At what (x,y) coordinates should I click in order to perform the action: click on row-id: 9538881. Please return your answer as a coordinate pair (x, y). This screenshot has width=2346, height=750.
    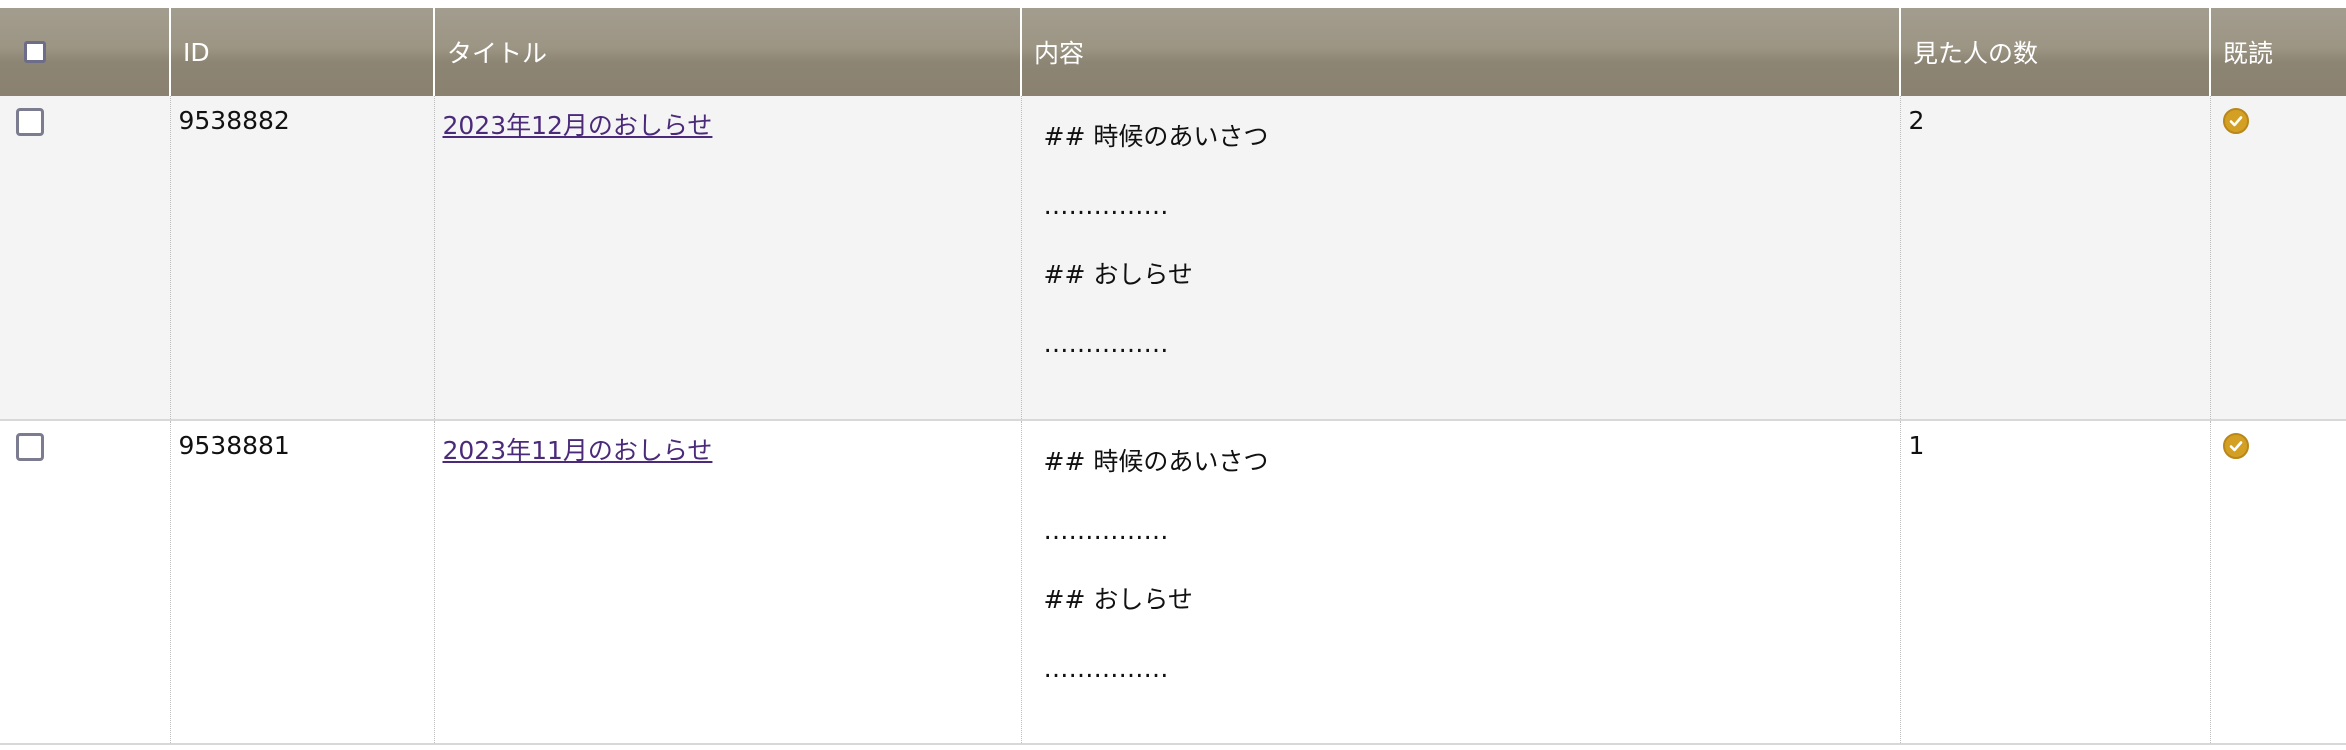
    Looking at the image, I should click on (301, 582).